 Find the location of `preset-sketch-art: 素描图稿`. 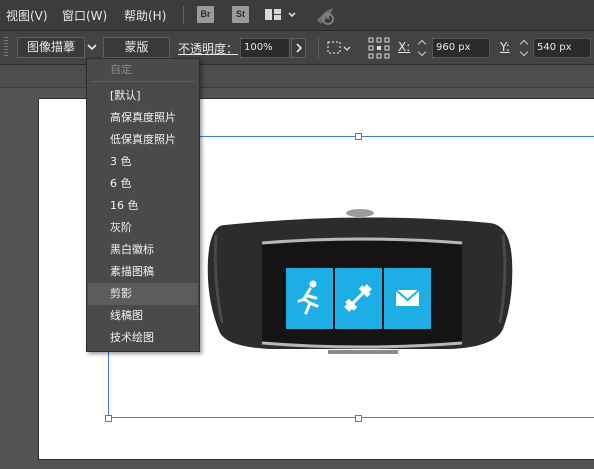

preset-sketch-art: 素描图稿 is located at coordinates (143, 272).